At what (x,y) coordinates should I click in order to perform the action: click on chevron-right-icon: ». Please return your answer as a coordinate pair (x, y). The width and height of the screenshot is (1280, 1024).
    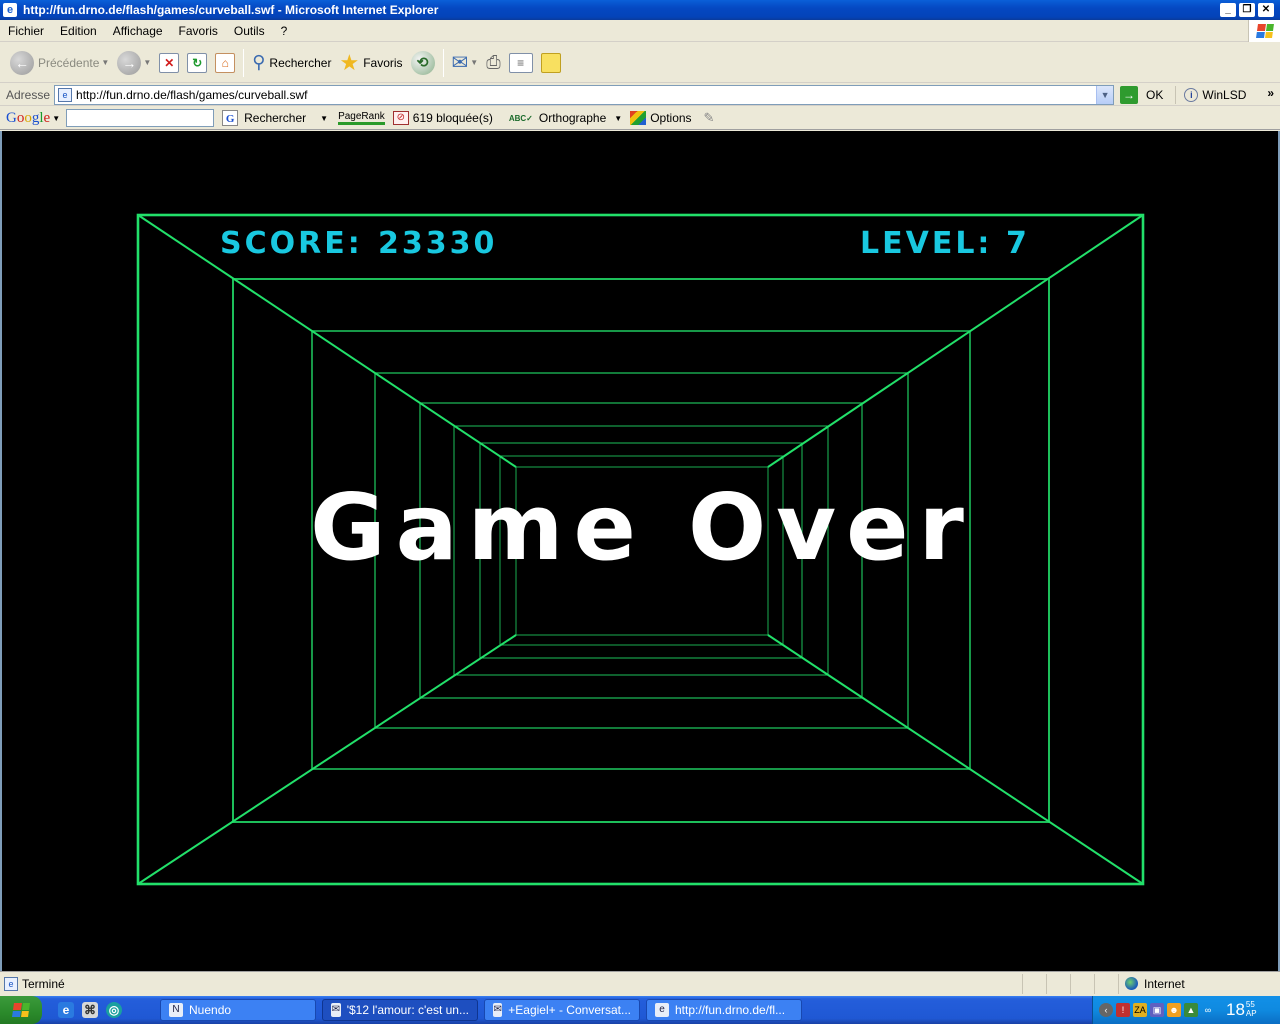
    Looking at the image, I should click on (1270, 93).